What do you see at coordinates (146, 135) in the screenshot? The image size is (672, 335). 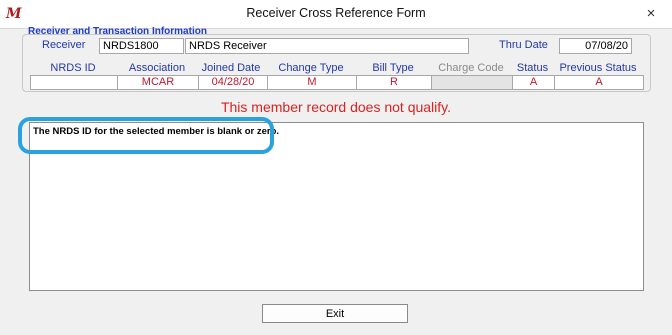 I see `highlight-annotation` at bounding box center [146, 135].